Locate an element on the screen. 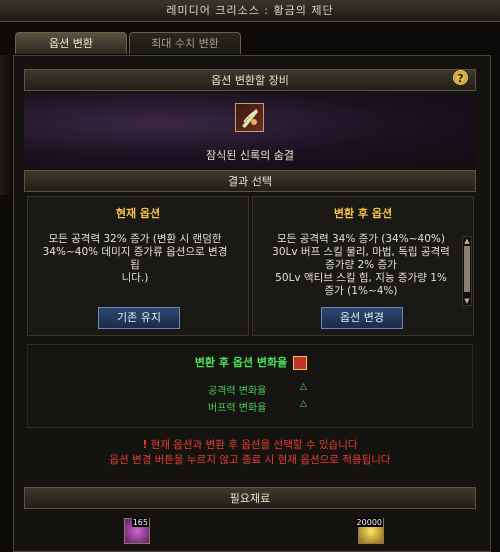  gold-coin-icon: 20000 is located at coordinates (369, 531).